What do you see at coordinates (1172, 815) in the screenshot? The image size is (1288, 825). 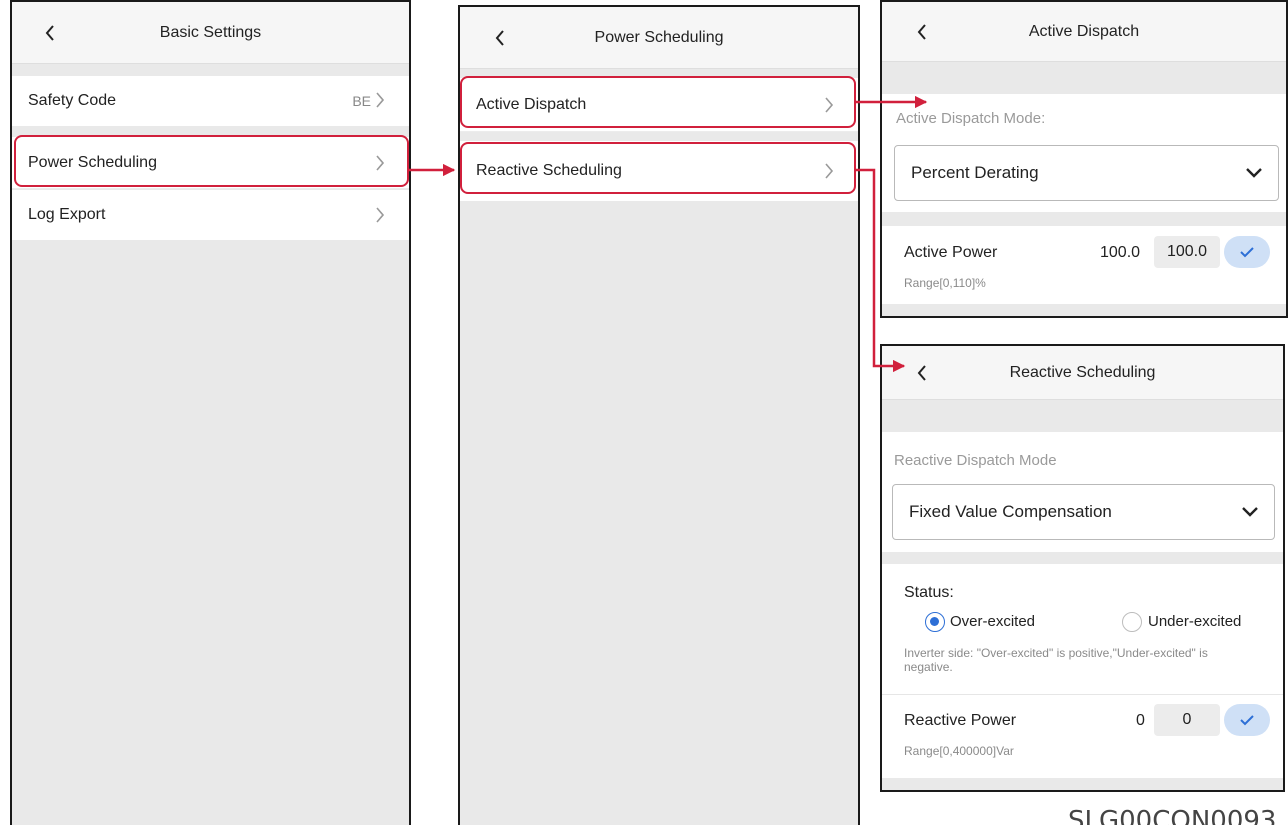 I see `figure-caption: SLG00CON0093` at bounding box center [1172, 815].